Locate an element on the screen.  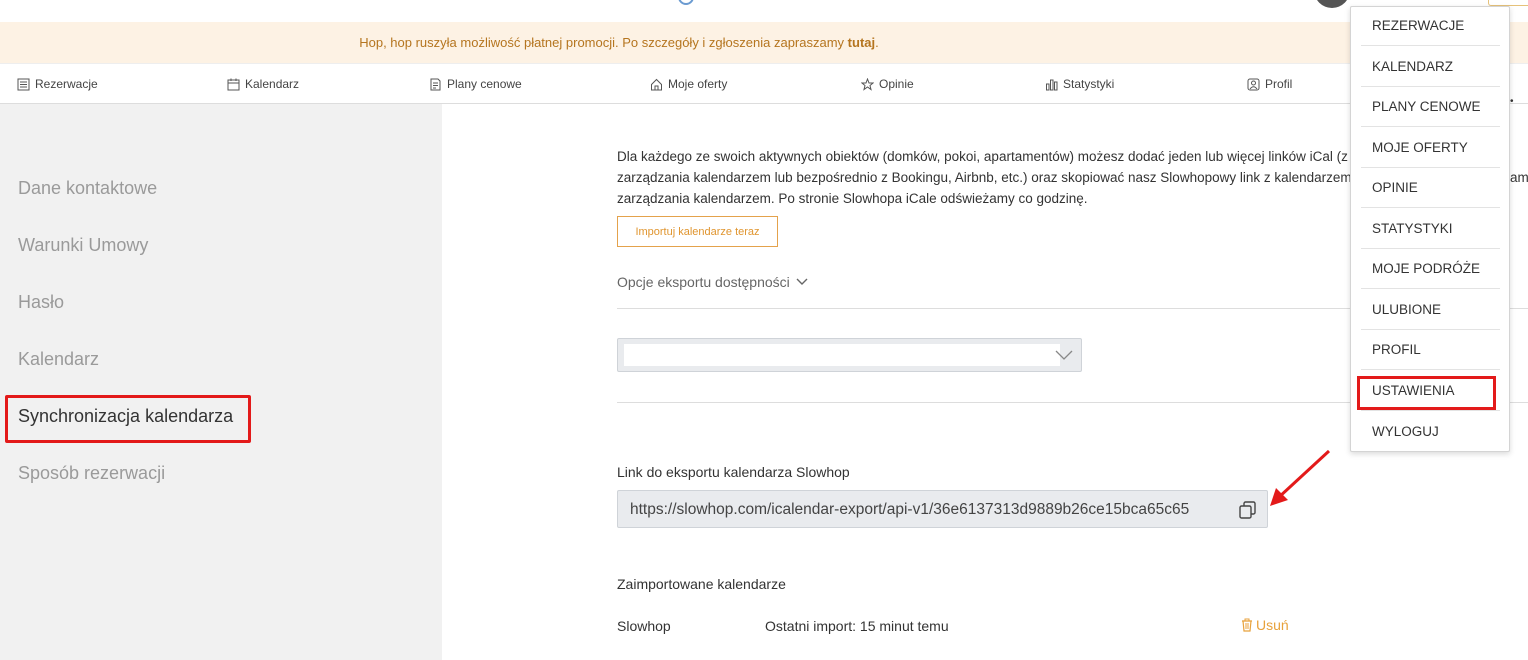
nav-item-moje-oferty: Moje oferty is located at coordinates (688, 84).